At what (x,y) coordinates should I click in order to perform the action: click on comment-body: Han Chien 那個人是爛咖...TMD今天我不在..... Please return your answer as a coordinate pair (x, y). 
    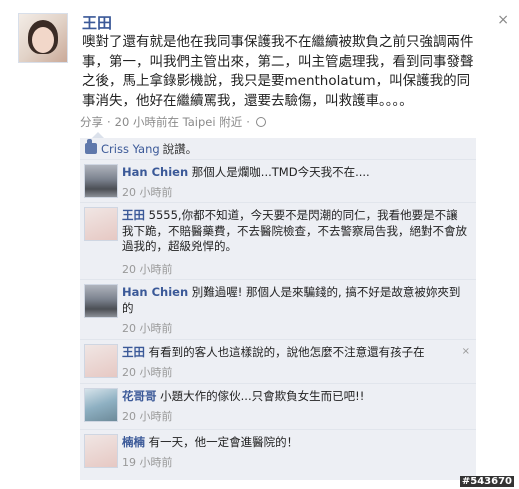
    Looking at the image, I should click on (294, 173).